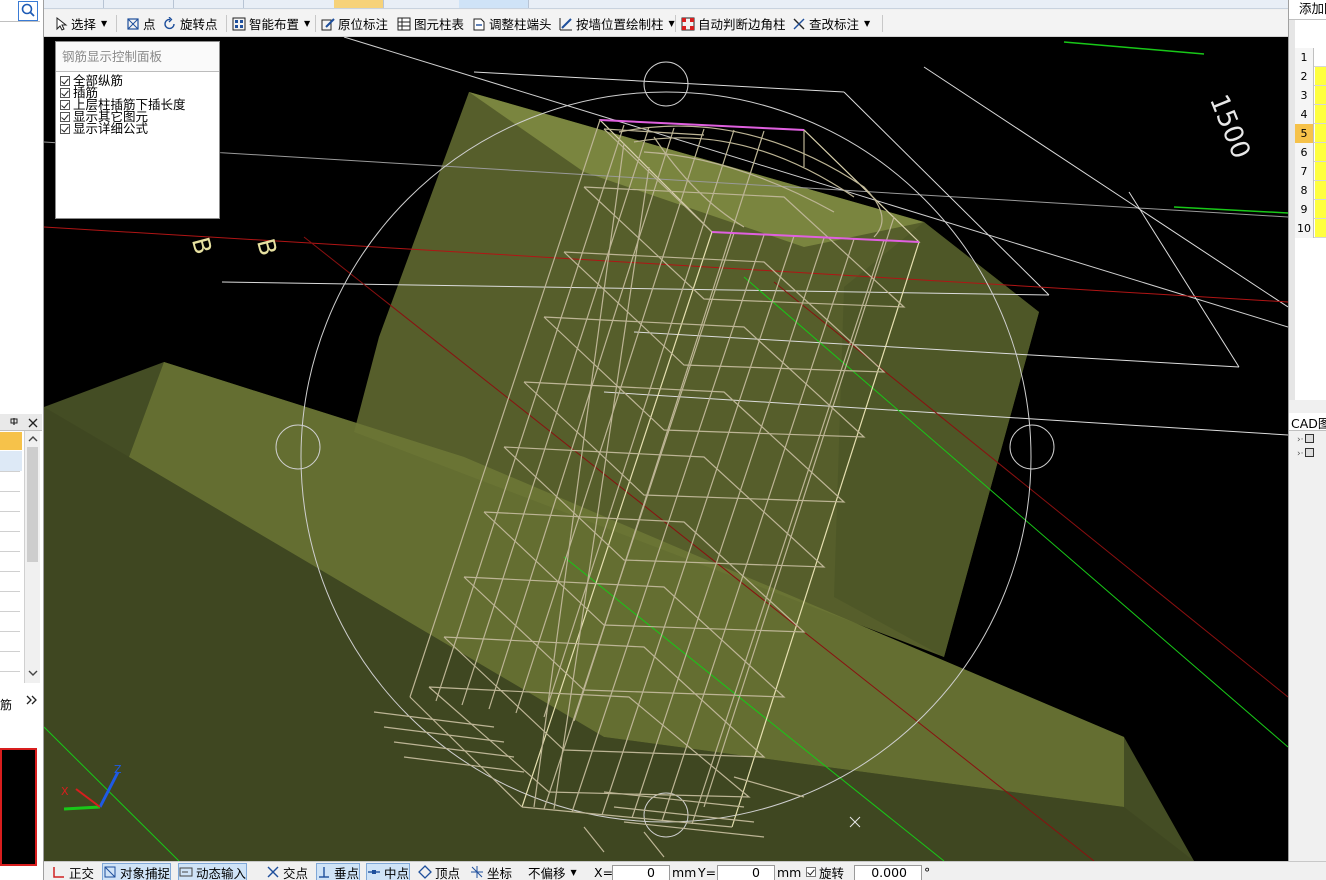 The image size is (1326, 880). I want to click on right-panel: 添加图 12345678910 CAD图层 ›· ›·, so click(1307, 440).